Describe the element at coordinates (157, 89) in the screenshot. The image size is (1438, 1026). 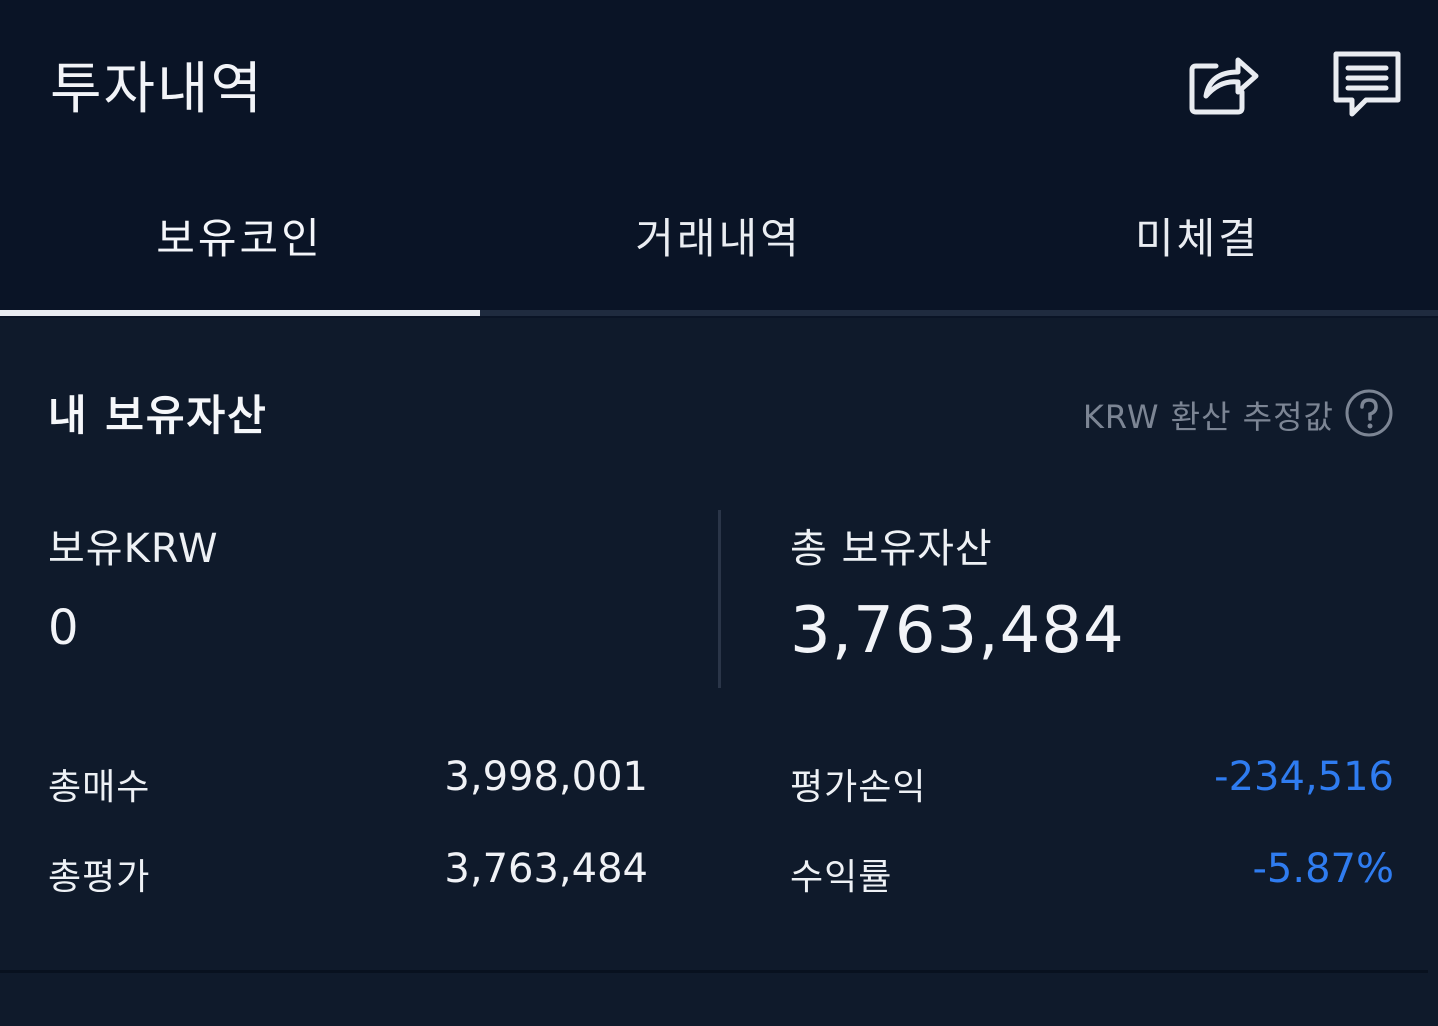
I see `page-title: 투자내역` at that location.